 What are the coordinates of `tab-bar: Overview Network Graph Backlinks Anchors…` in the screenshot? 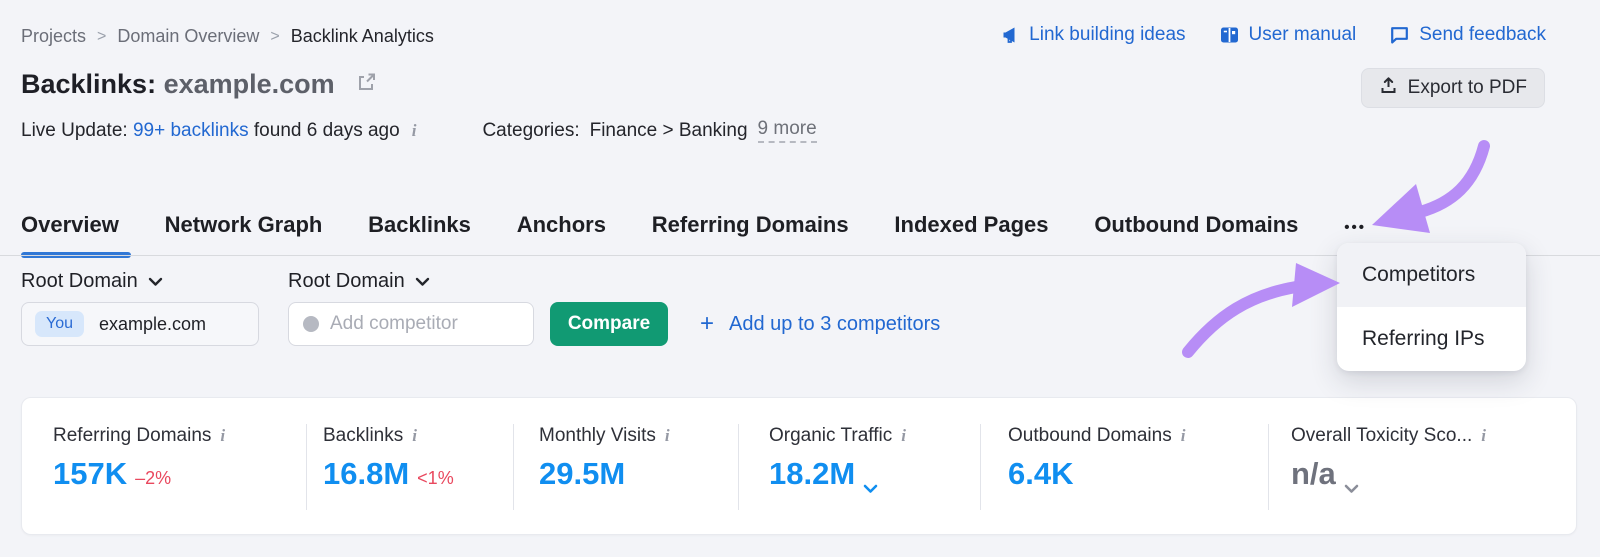 It's located at (693, 225).